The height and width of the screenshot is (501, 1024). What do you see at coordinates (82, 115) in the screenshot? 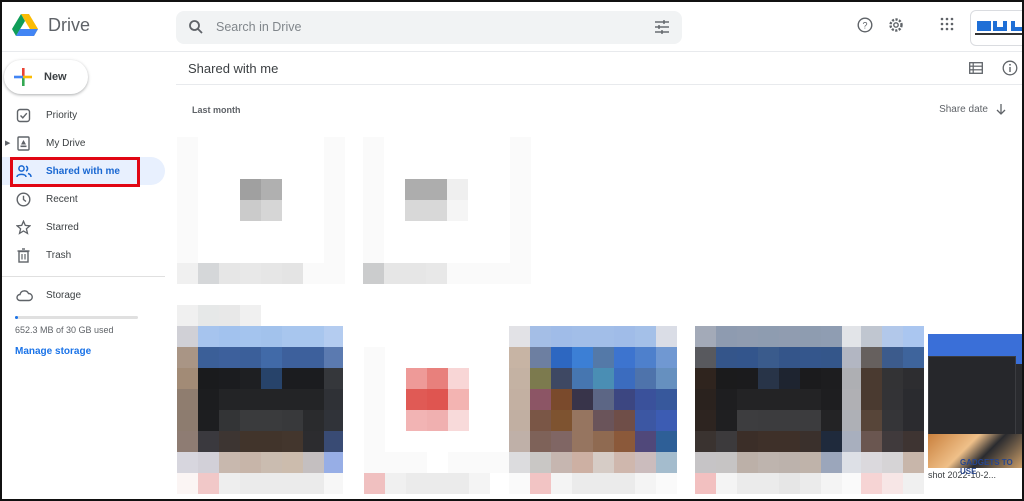
I see `sidebar-item-priority: Priority` at bounding box center [82, 115].